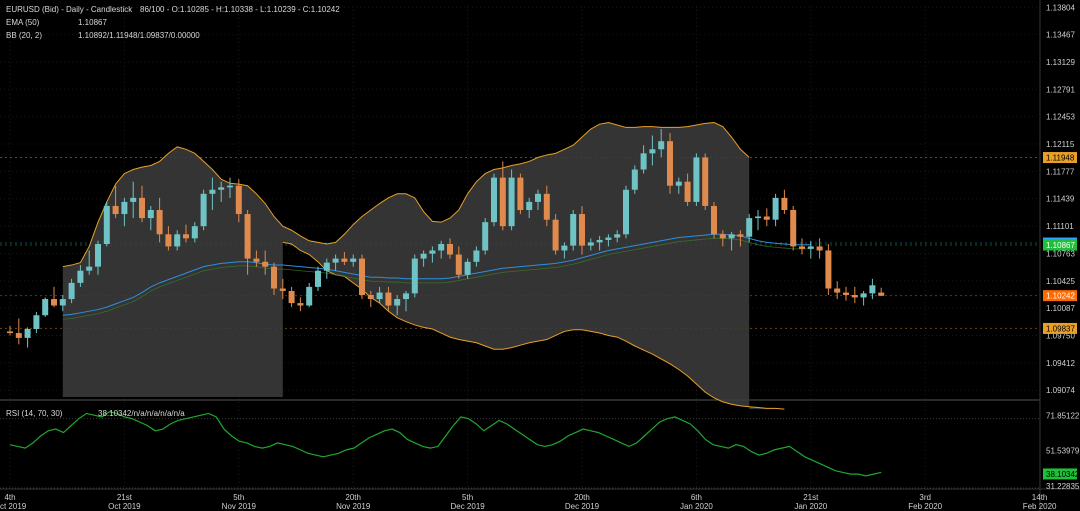 This screenshot has width=1080, height=511. What do you see at coordinates (1063, 415) in the screenshot?
I see `rsi-tick-label: 71.85122` at bounding box center [1063, 415].